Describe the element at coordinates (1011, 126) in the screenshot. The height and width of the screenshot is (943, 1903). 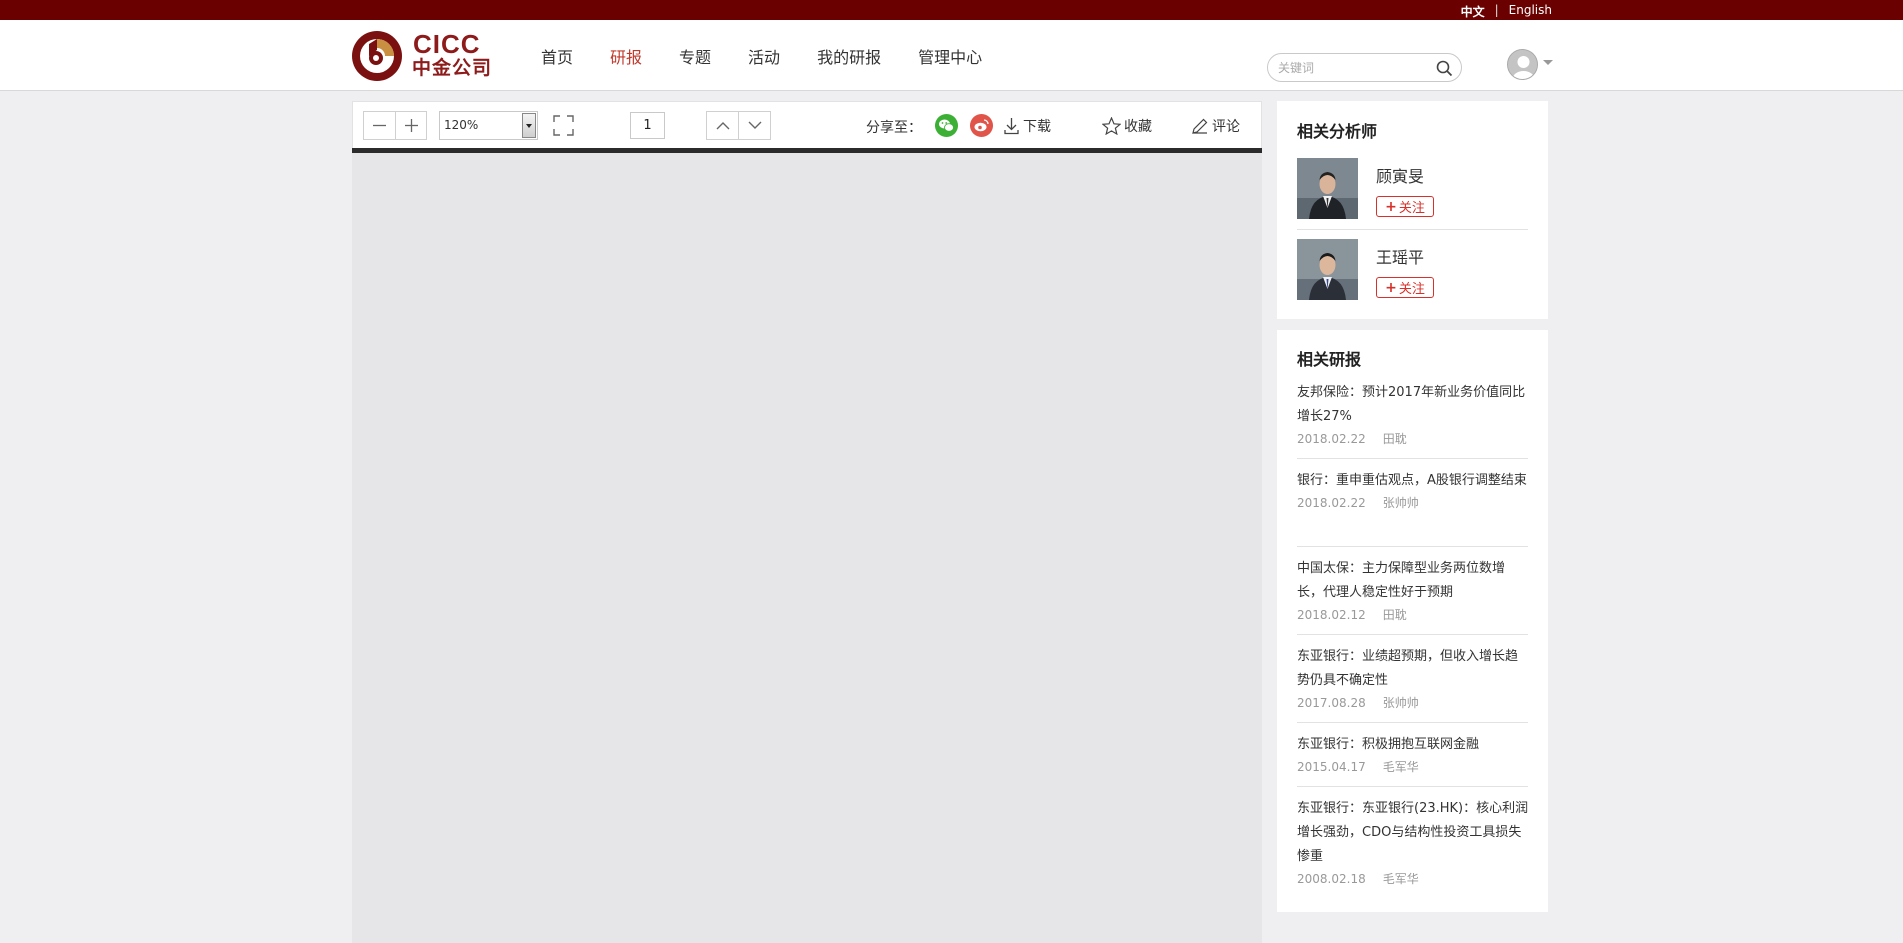
I see `download-icon` at that location.